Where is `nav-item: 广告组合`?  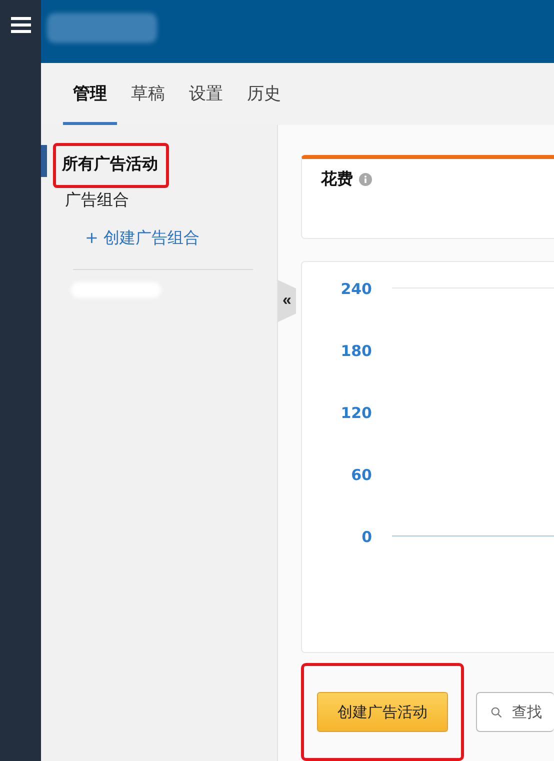
nav-item: 广告组合 is located at coordinates (97, 200).